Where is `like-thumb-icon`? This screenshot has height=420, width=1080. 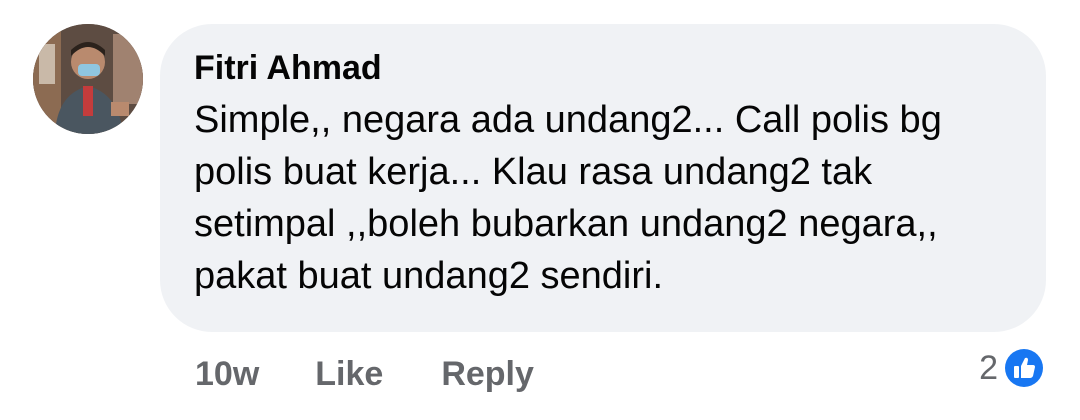 like-thumb-icon is located at coordinates (1024, 368).